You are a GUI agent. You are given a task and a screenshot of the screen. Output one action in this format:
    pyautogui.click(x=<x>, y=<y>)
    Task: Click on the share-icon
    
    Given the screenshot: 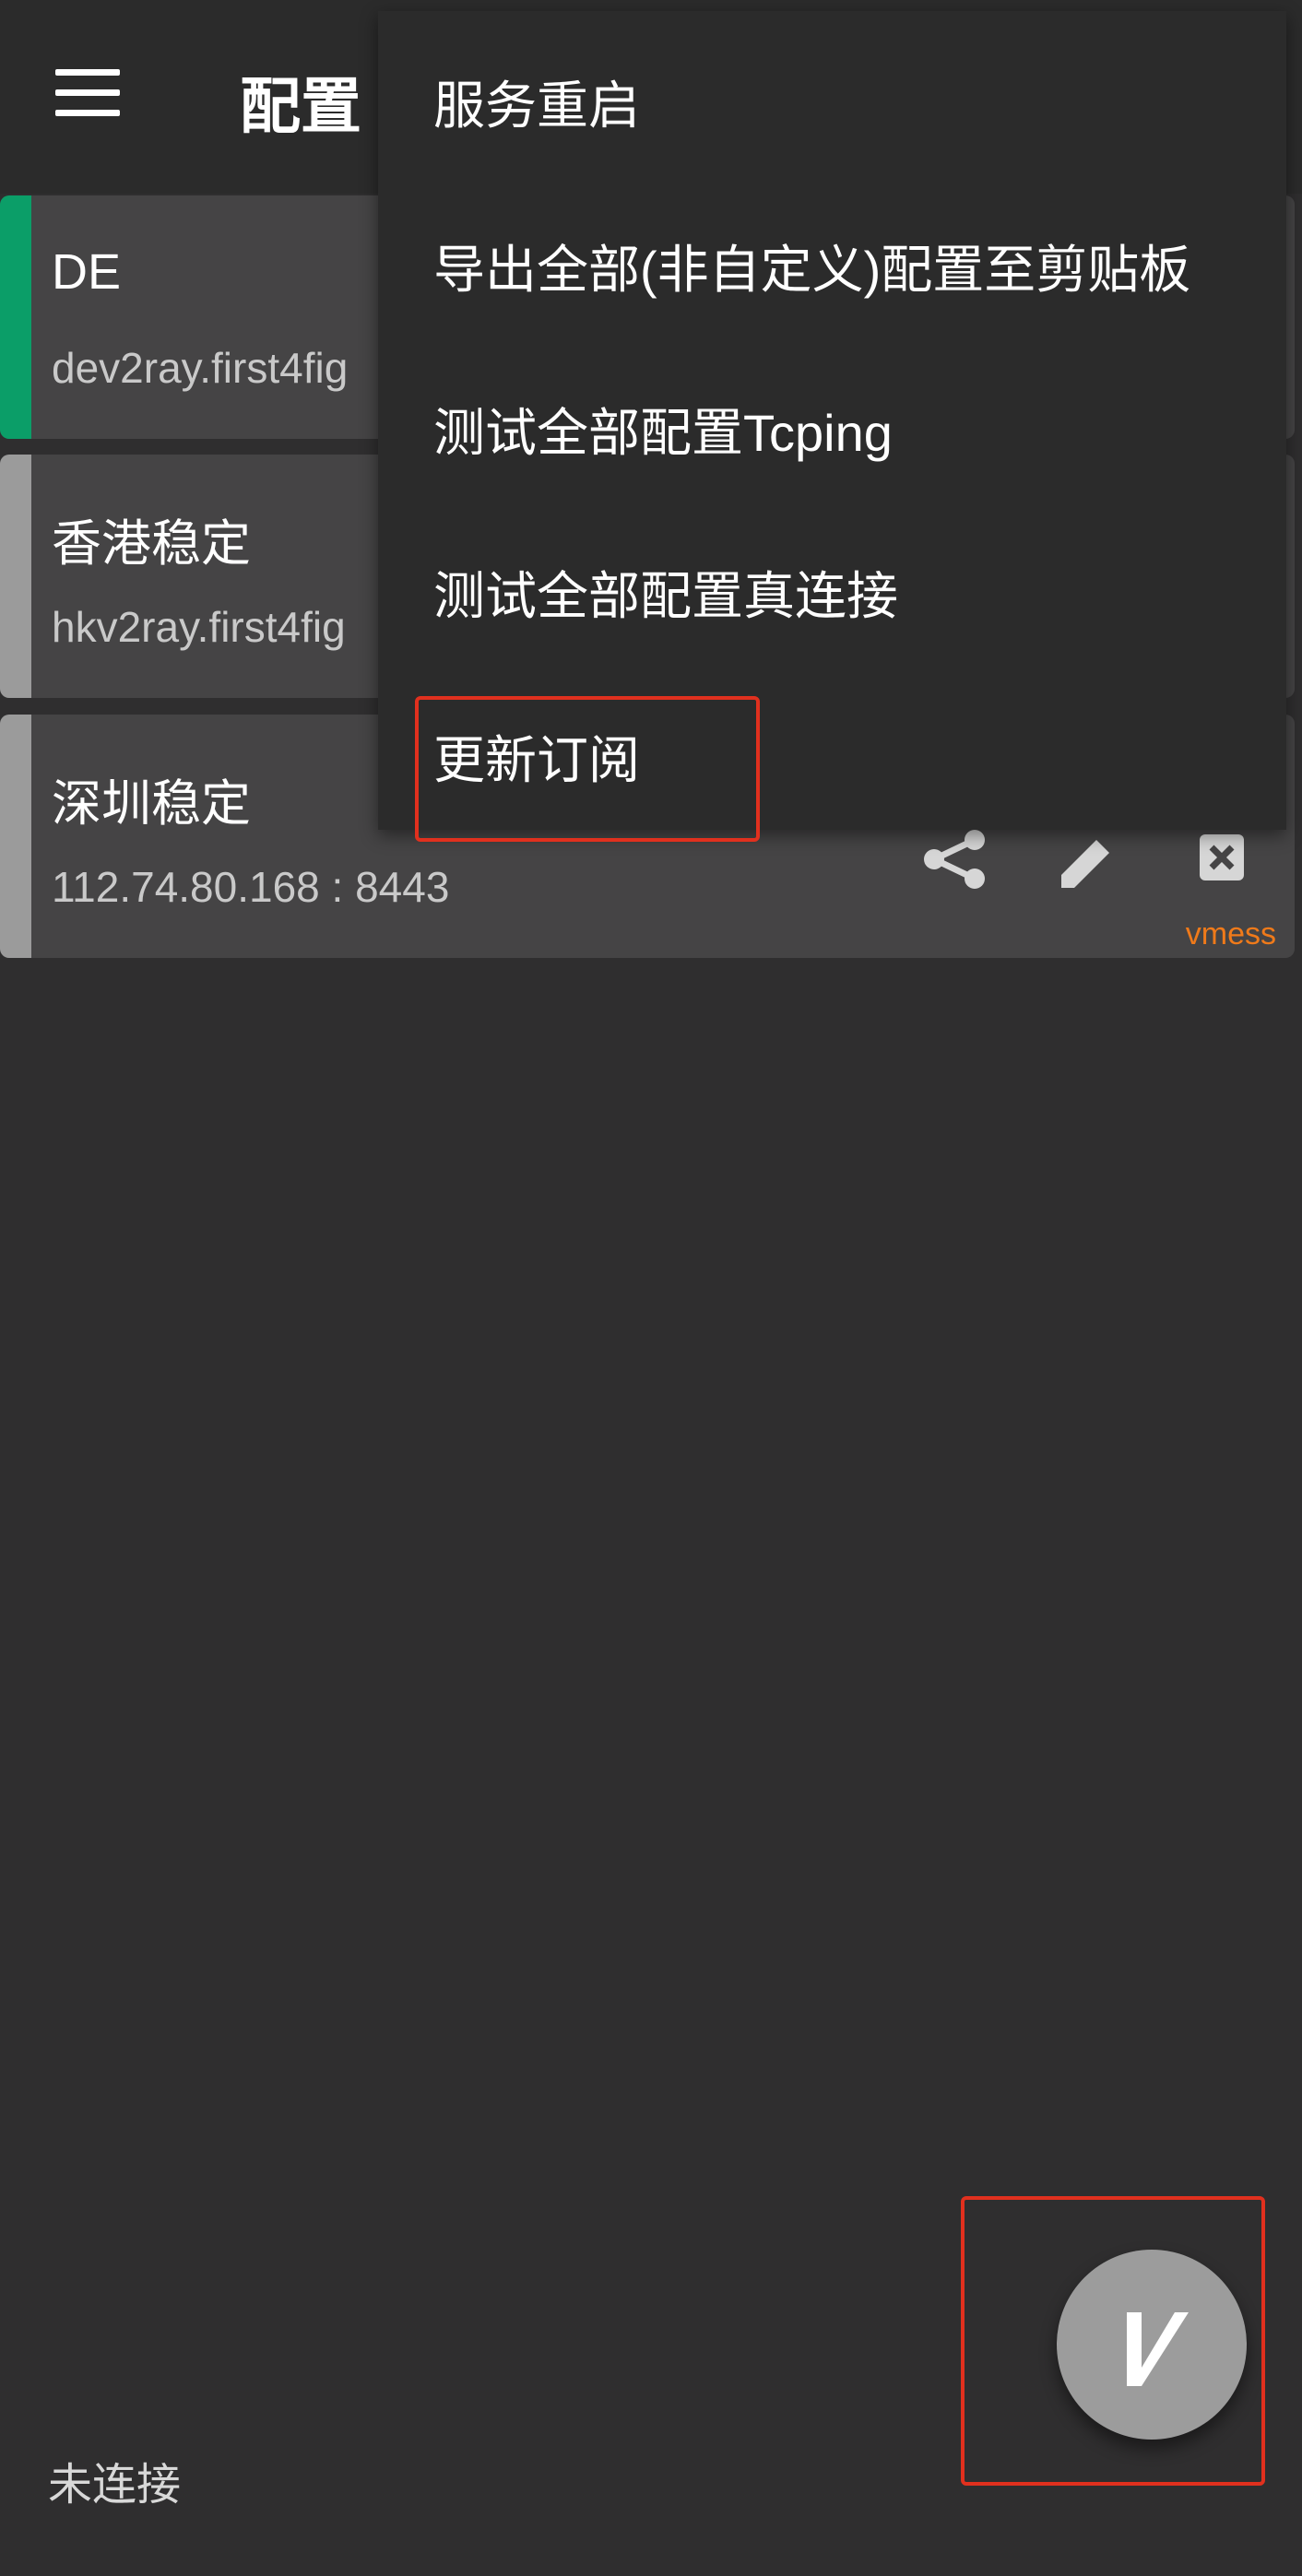 What is the action you would take?
    pyautogui.click(x=953, y=859)
    